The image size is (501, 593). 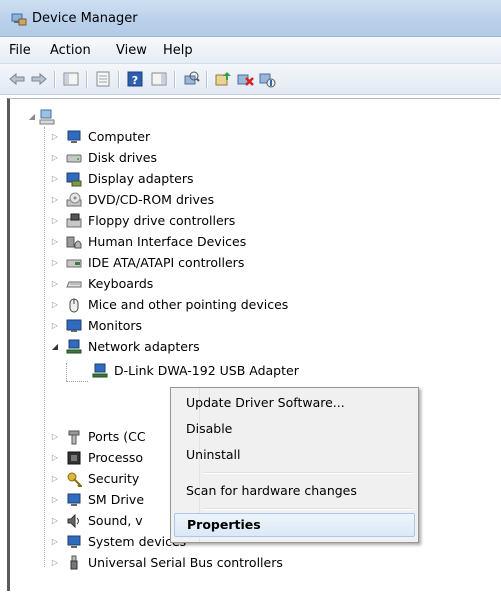 I want to click on scan-hardware-icon, so click(x=191, y=79).